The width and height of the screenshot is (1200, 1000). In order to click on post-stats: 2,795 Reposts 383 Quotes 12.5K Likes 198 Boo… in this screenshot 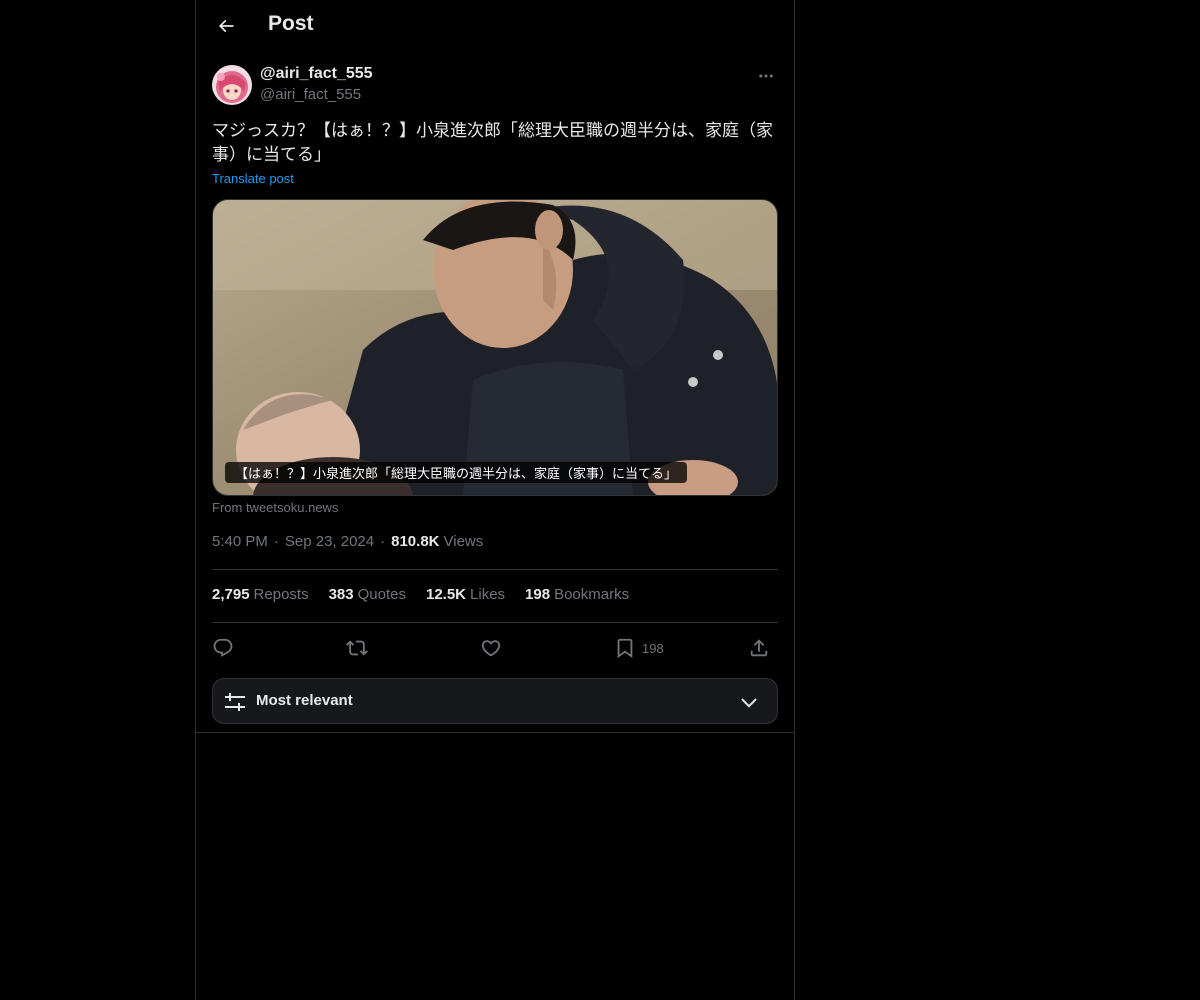, I will do `click(430, 594)`.